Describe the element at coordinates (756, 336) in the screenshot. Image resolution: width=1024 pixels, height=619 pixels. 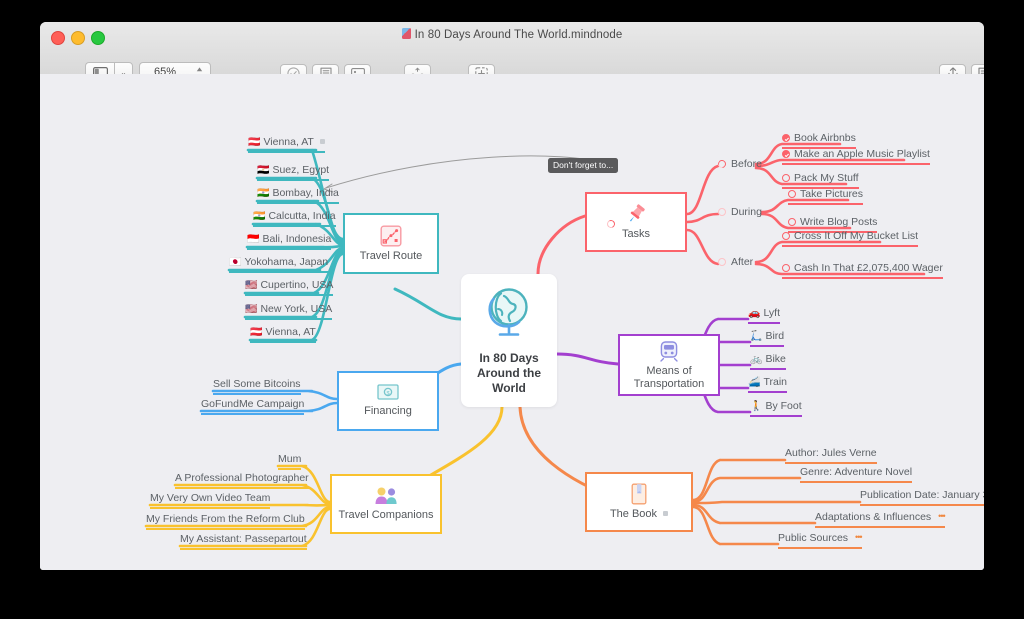
I see `scooter-icon: 🛴` at that location.